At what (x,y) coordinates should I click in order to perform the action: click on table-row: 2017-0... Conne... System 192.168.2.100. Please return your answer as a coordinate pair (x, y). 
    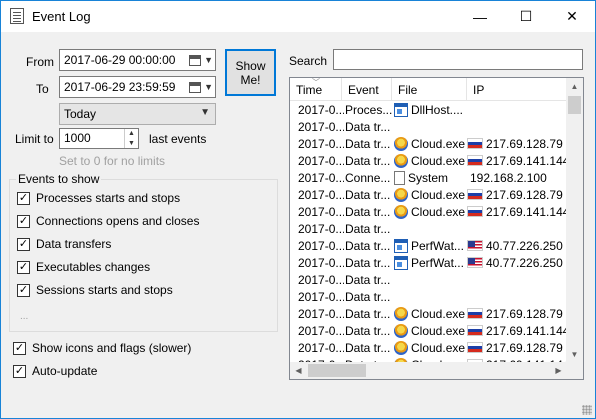
    Looking at the image, I should click on (428, 178).